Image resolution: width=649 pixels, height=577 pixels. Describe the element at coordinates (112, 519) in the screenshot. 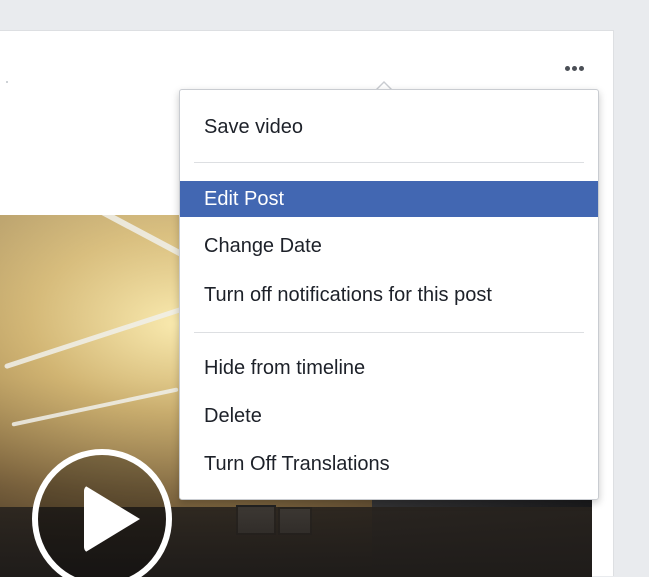

I see `play-icon` at that location.